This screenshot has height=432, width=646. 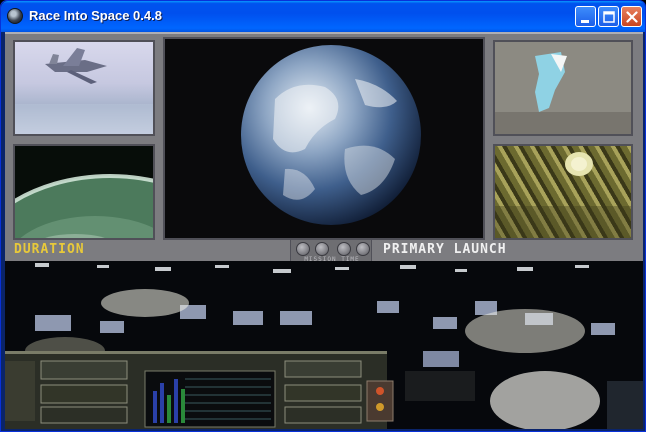 I want to click on maximize-icon, so click(x=609, y=17).